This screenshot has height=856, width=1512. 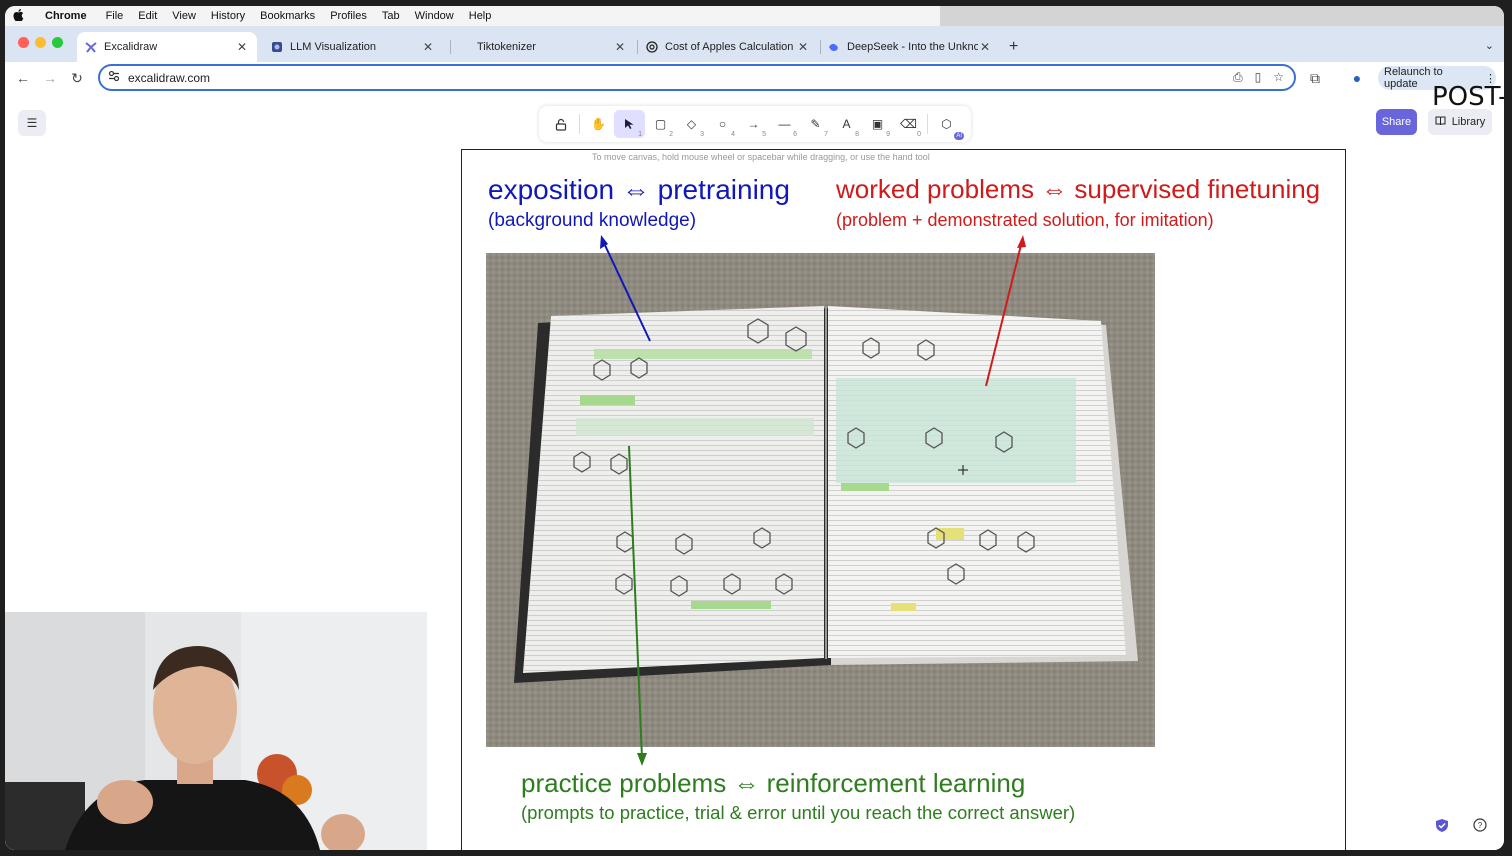 What do you see at coordinates (1315, 78) in the screenshot?
I see `extensions-icon: ⧉` at bounding box center [1315, 78].